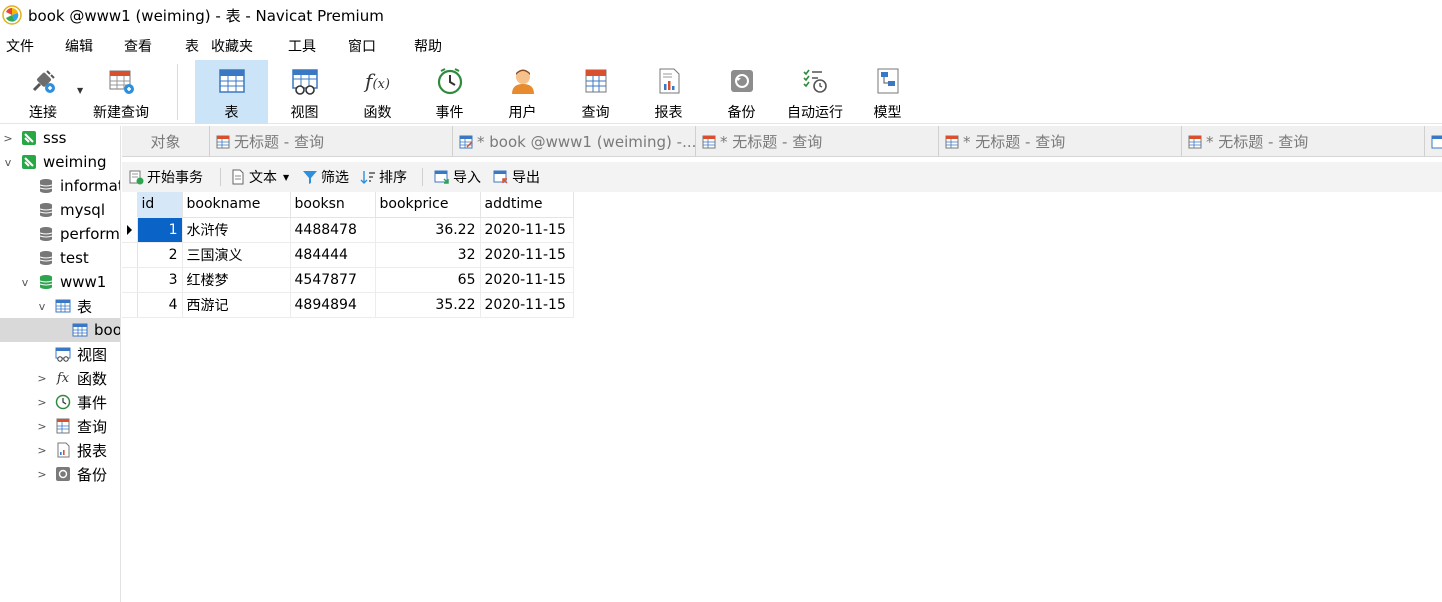 The image size is (1442, 602). Describe the element at coordinates (60, 354) in the screenshot. I see `tree-node-views: 视图` at that location.